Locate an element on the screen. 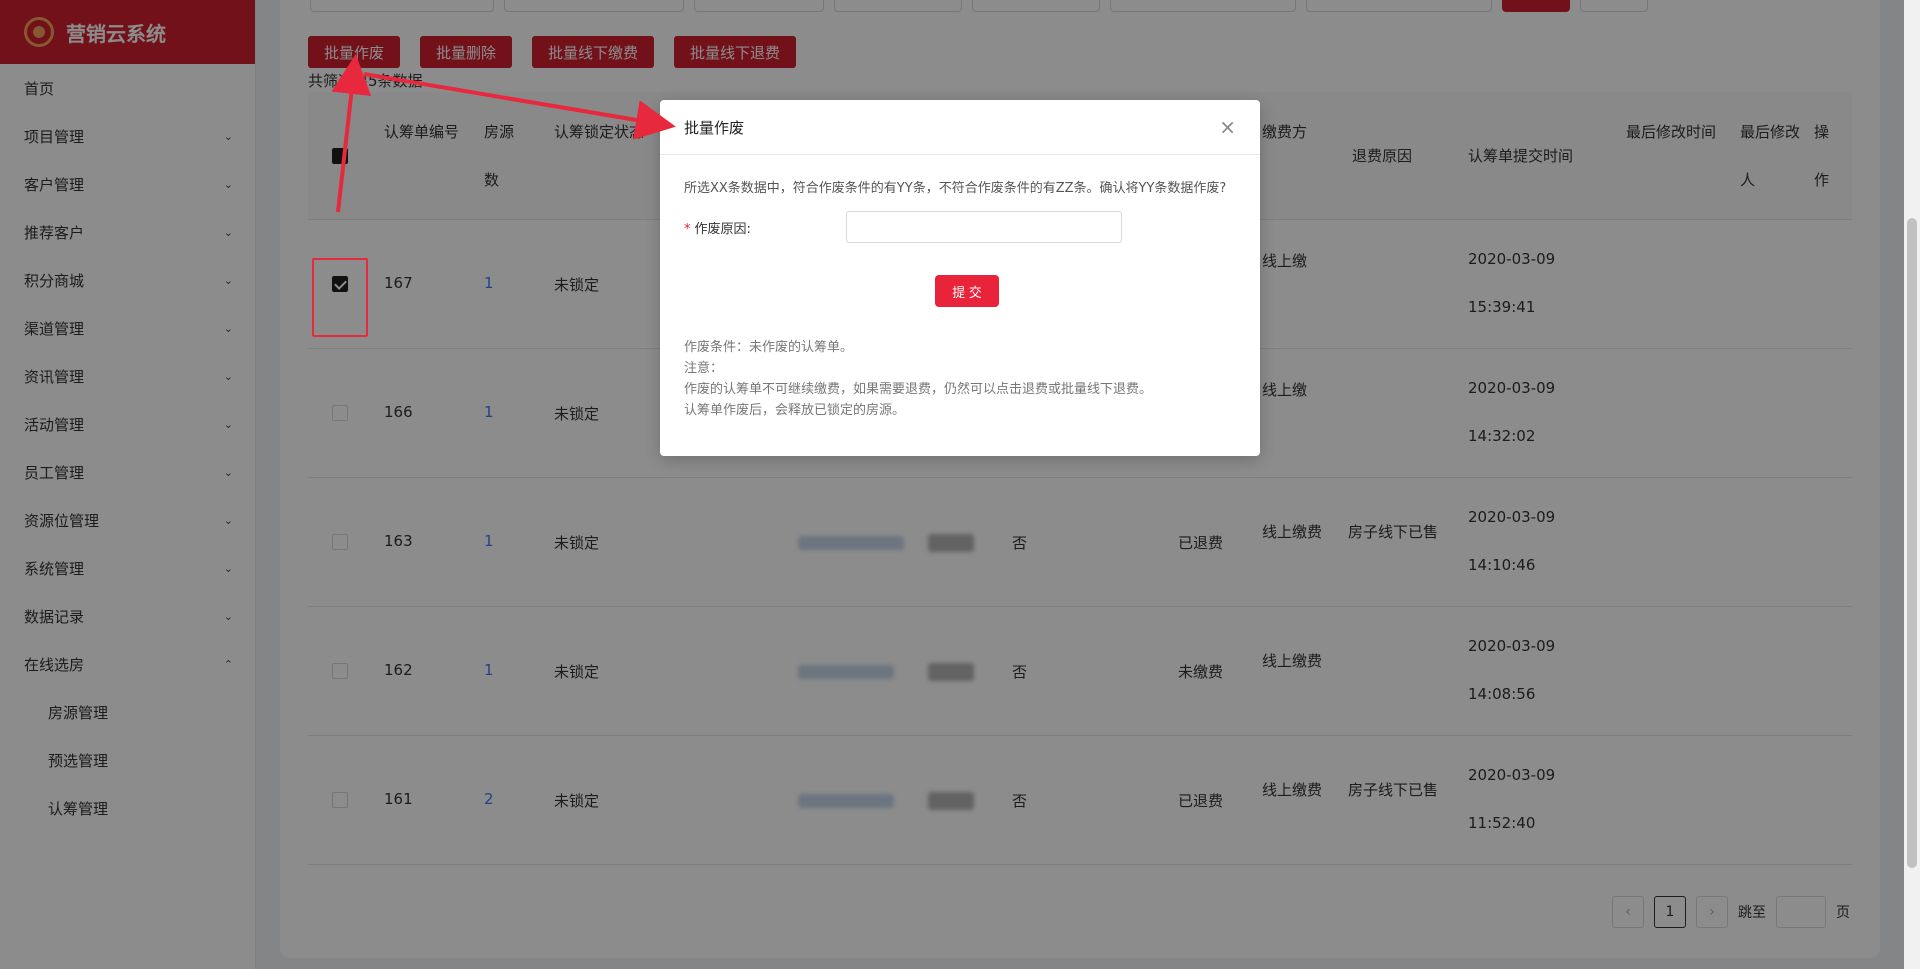 The width and height of the screenshot is (1920, 969). void-reason-input is located at coordinates (984, 227).